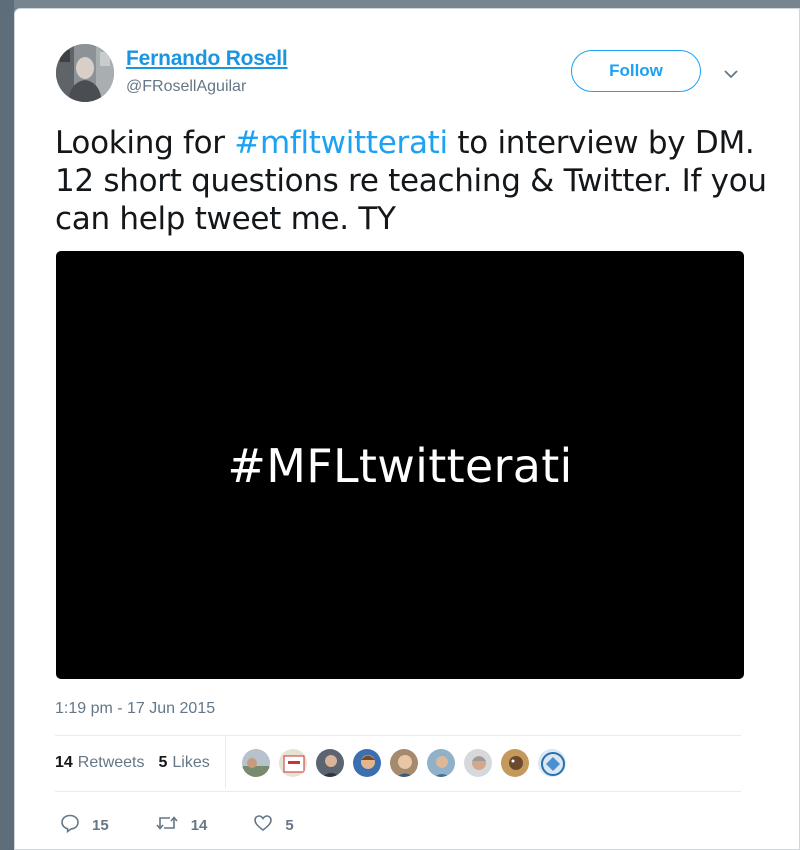  Describe the element at coordinates (341, 143) in the screenshot. I see `hashtag-link: #mfltwitterati` at that location.